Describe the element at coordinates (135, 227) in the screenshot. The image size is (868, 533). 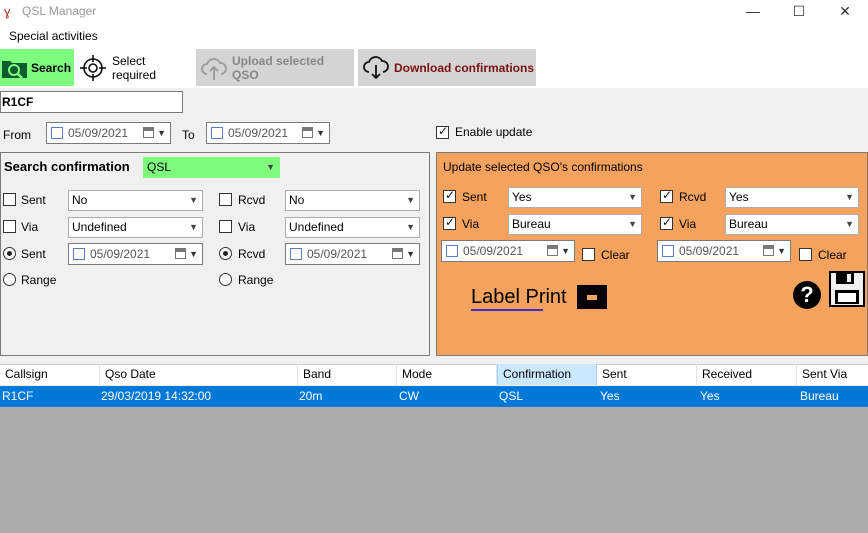
I see `search-via-sent-select: Undefined ▼` at that location.